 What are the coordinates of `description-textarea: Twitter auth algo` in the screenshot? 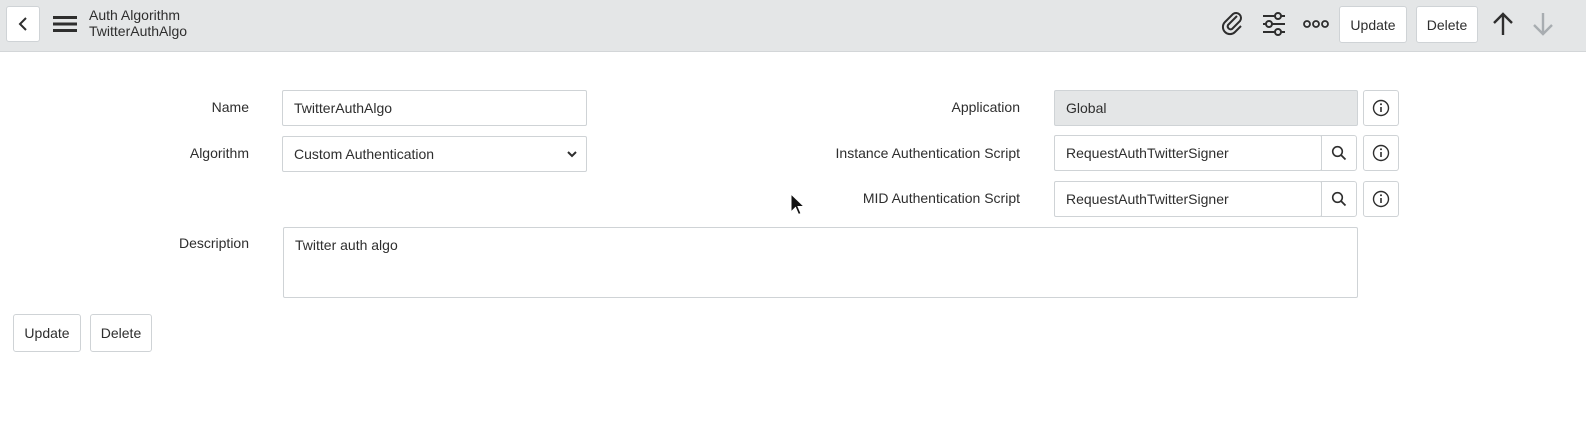 It's located at (820, 262).